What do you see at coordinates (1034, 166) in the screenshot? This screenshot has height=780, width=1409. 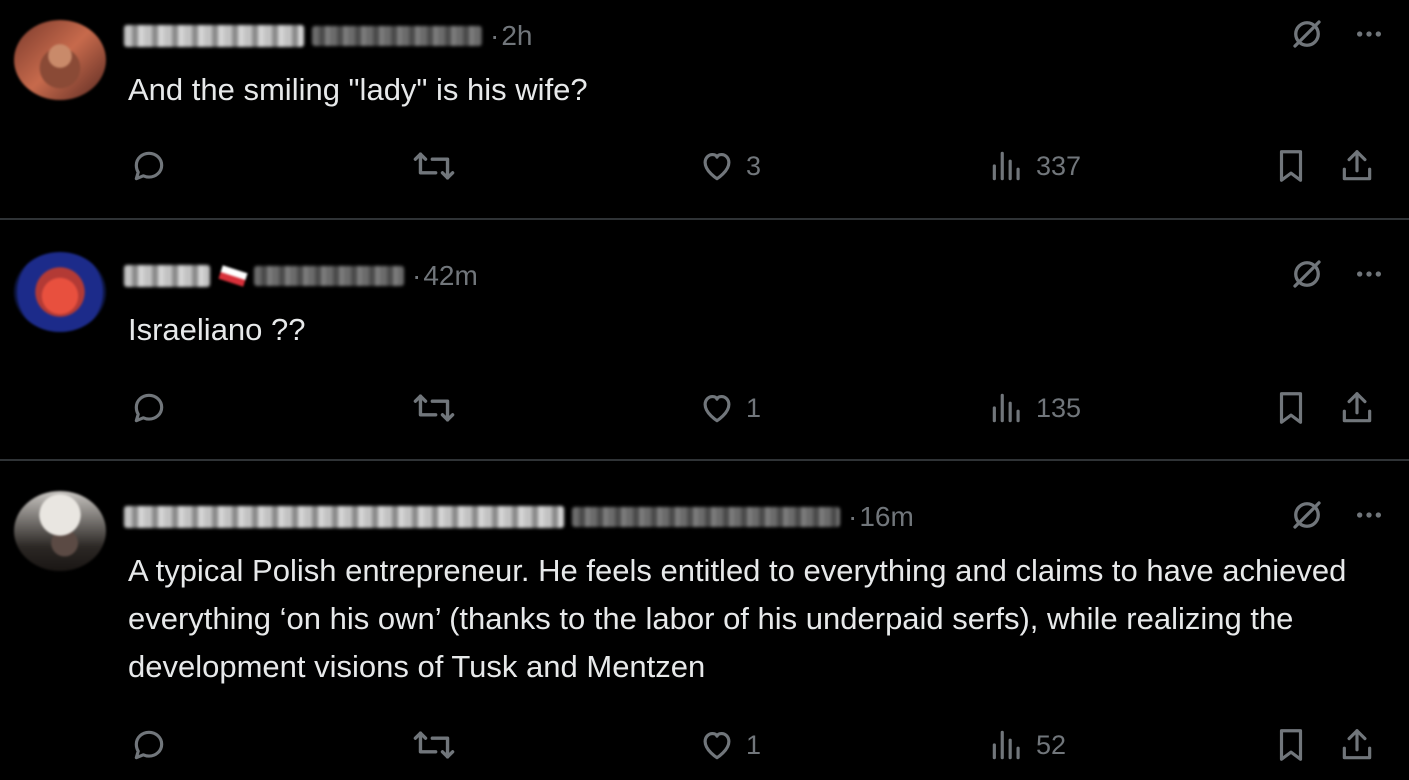 I see `views-button: 337` at bounding box center [1034, 166].